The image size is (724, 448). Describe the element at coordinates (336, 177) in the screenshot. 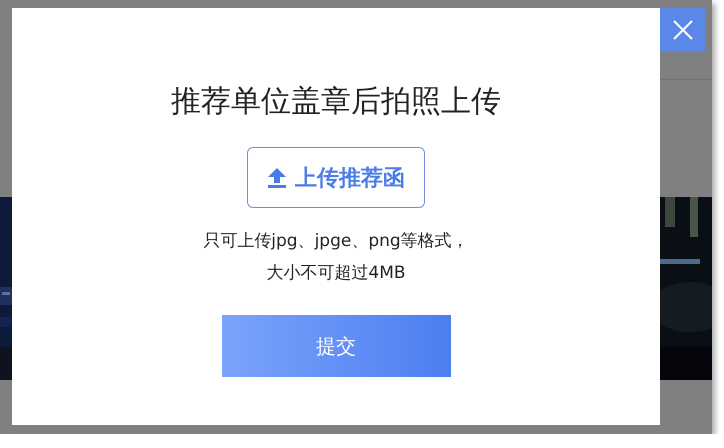

I see `upload-button: 上传推荐函` at that location.